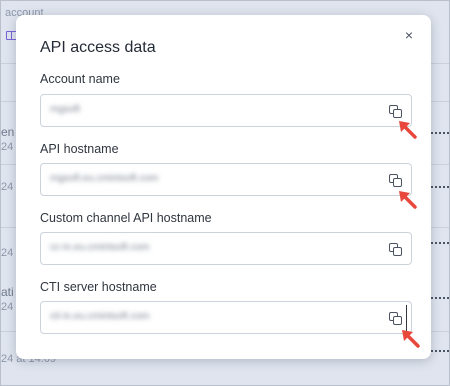  I want to click on custom-channel-api-hostname-value: cc-in.eu.cmintsoft.com, so click(100, 247).